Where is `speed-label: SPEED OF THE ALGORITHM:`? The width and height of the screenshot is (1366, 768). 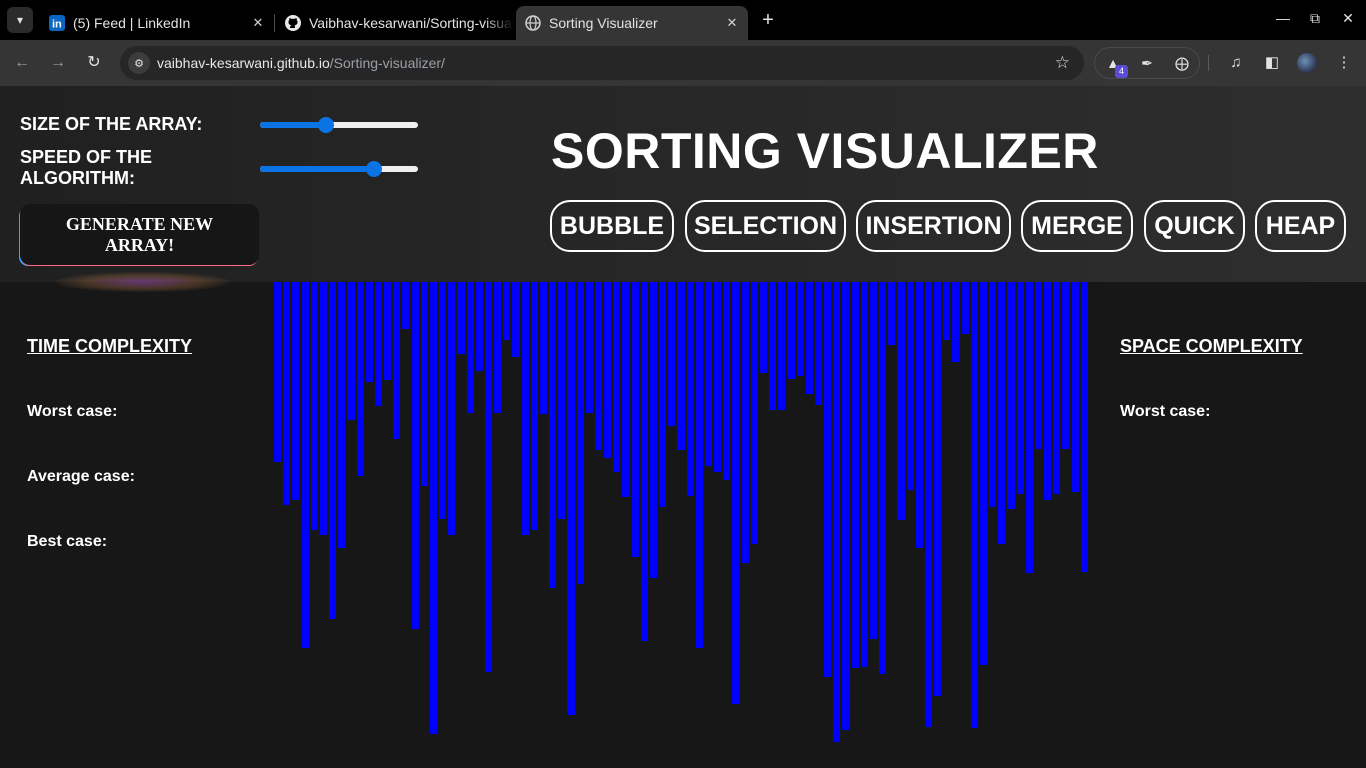 speed-label: SPEED OF THE ALGORITHM: is located at coordinates (86, 167).